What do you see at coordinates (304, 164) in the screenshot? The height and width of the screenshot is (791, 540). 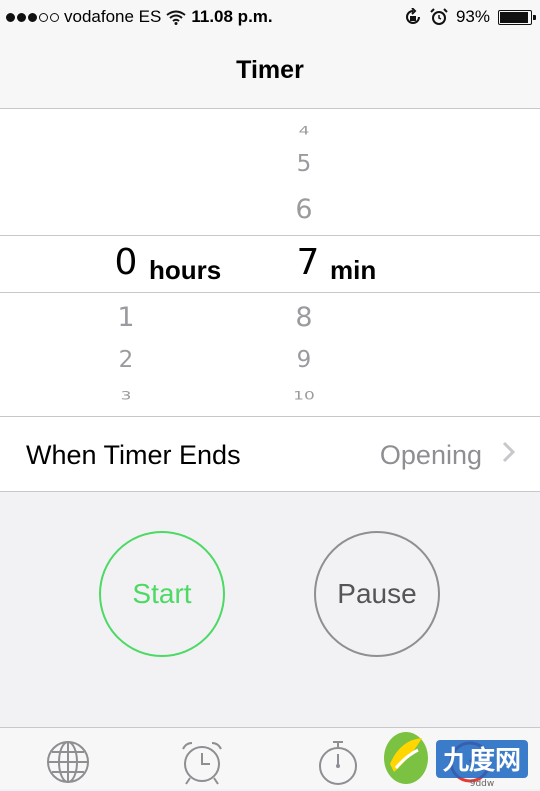 I see `minutes-option: 5` at bounding box center [304, 164].